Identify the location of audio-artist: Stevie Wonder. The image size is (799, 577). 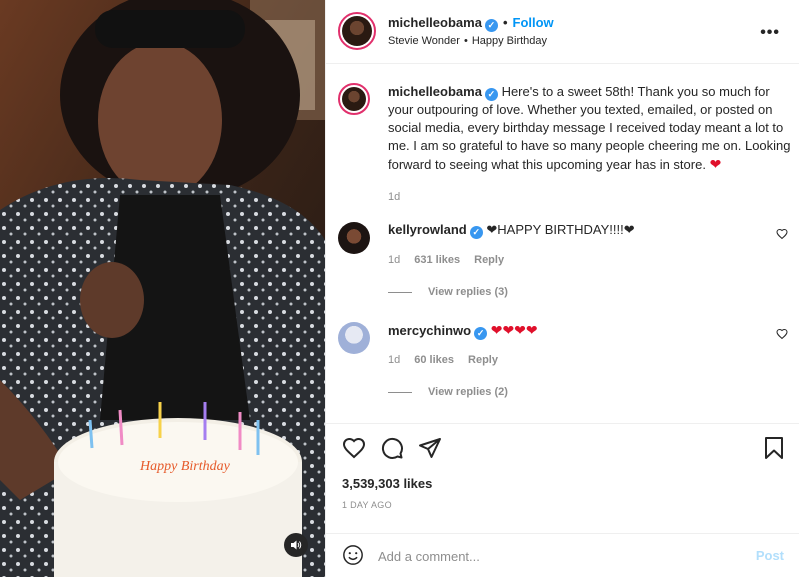
(424, 41).